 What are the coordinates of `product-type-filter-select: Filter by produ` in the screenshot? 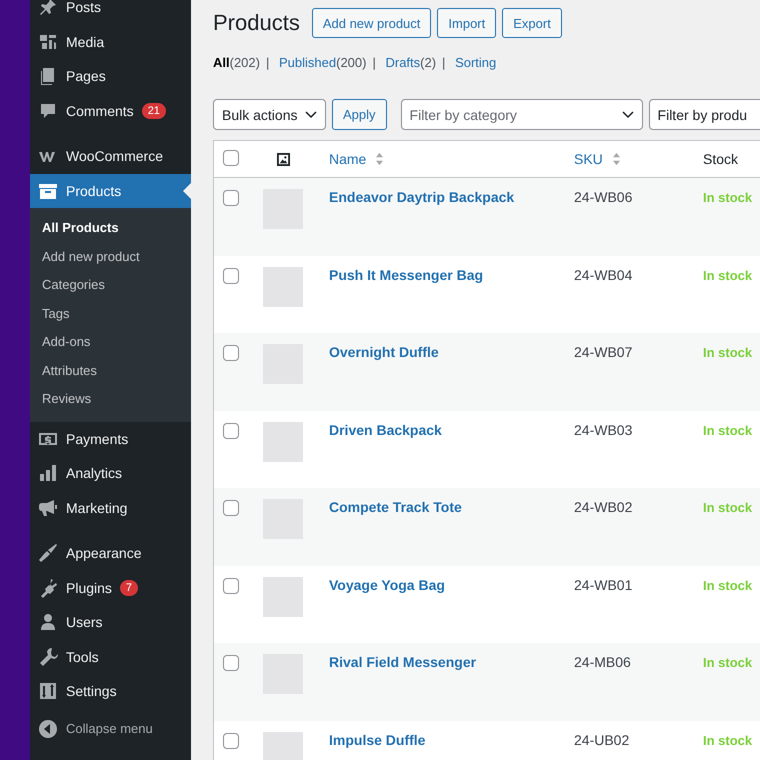 It's located at (704, 114).